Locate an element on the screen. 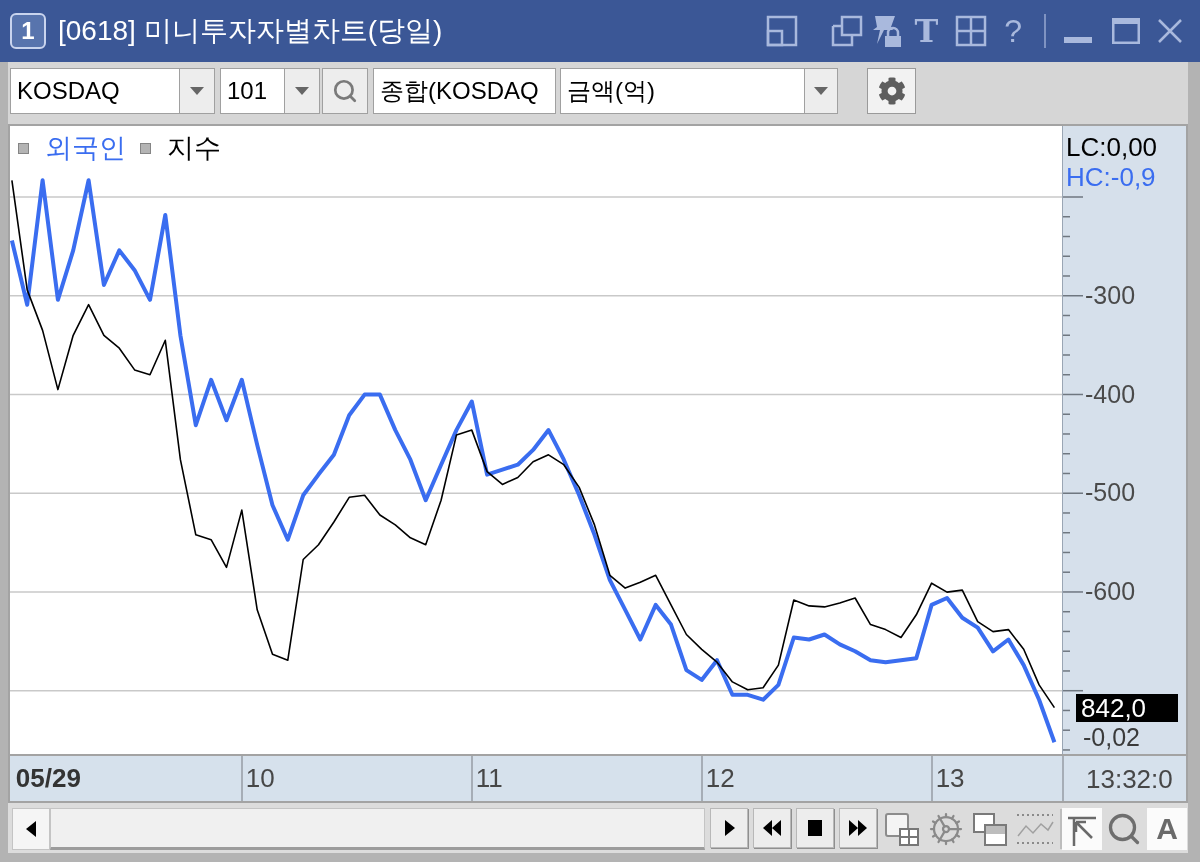 The width and height of the screenshot is (1200, 862). x-axis-label: 05/29 is located at coordinates (48, 778).